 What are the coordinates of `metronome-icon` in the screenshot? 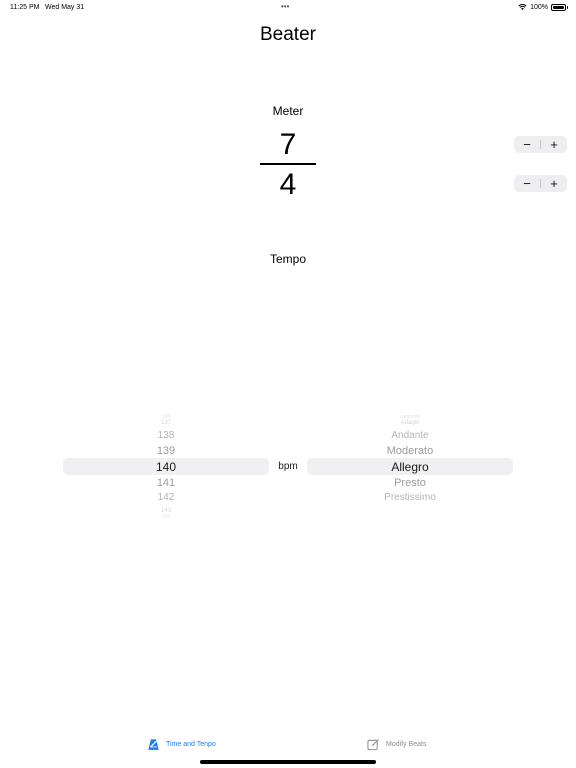 It's located at (153, 744).